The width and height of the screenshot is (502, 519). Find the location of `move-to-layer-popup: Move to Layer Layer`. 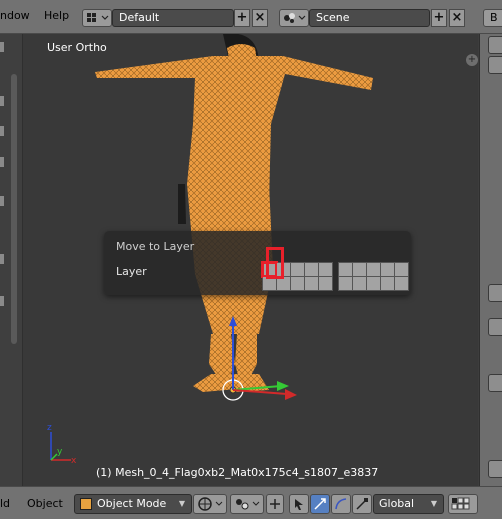

move-to-layer-popup: Move to Layer Layer is located at coordinates (257, 263).